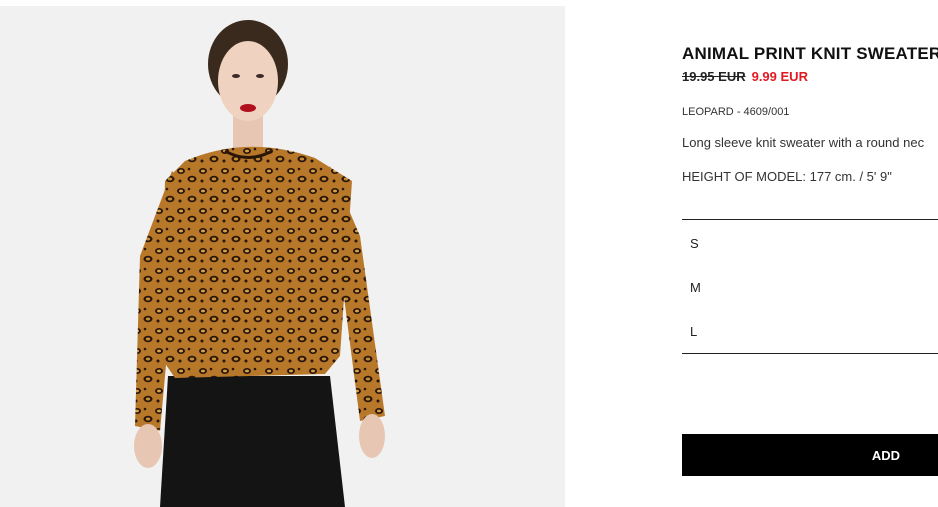 The height and width of the screenshot is (507, 938). Describe the element at coordinates (810, 455) in the screenshot. I see `add-to-cart-button: ADD` at that location.